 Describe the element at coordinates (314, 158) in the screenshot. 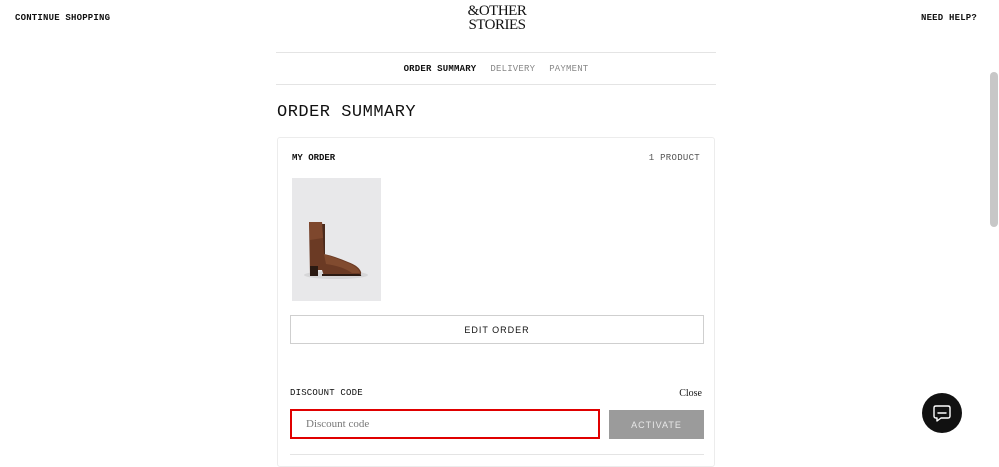

I see `my-order-label: MY ORDER` at that location.